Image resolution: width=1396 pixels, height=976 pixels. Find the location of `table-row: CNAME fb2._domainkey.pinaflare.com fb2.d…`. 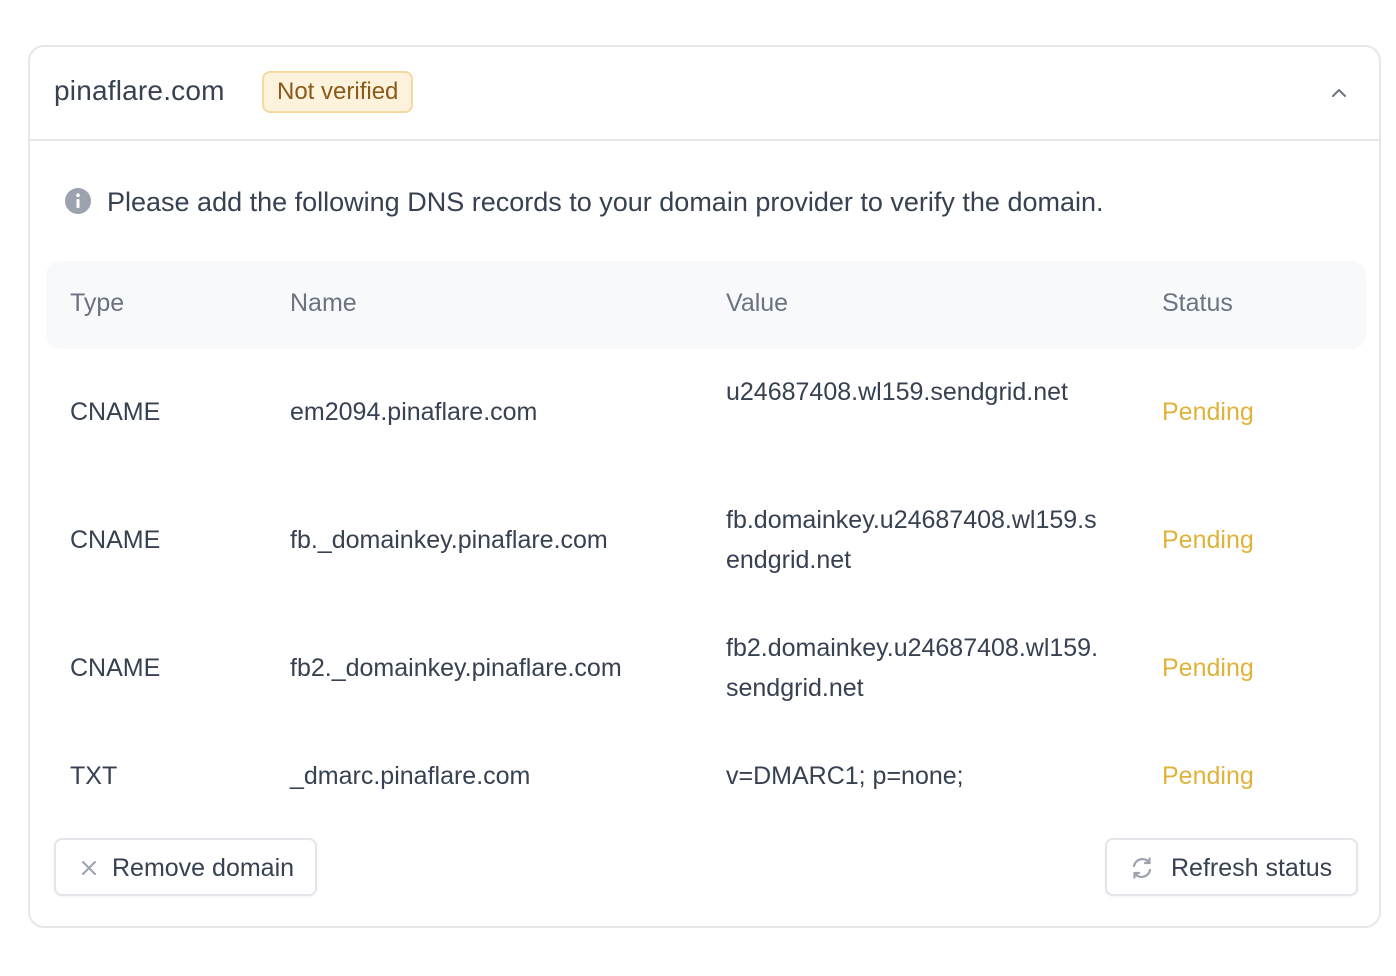

table-row: CNAME fb2._domainkey.pinaflare.com fb2.d… is located at coordinates (706, 668).